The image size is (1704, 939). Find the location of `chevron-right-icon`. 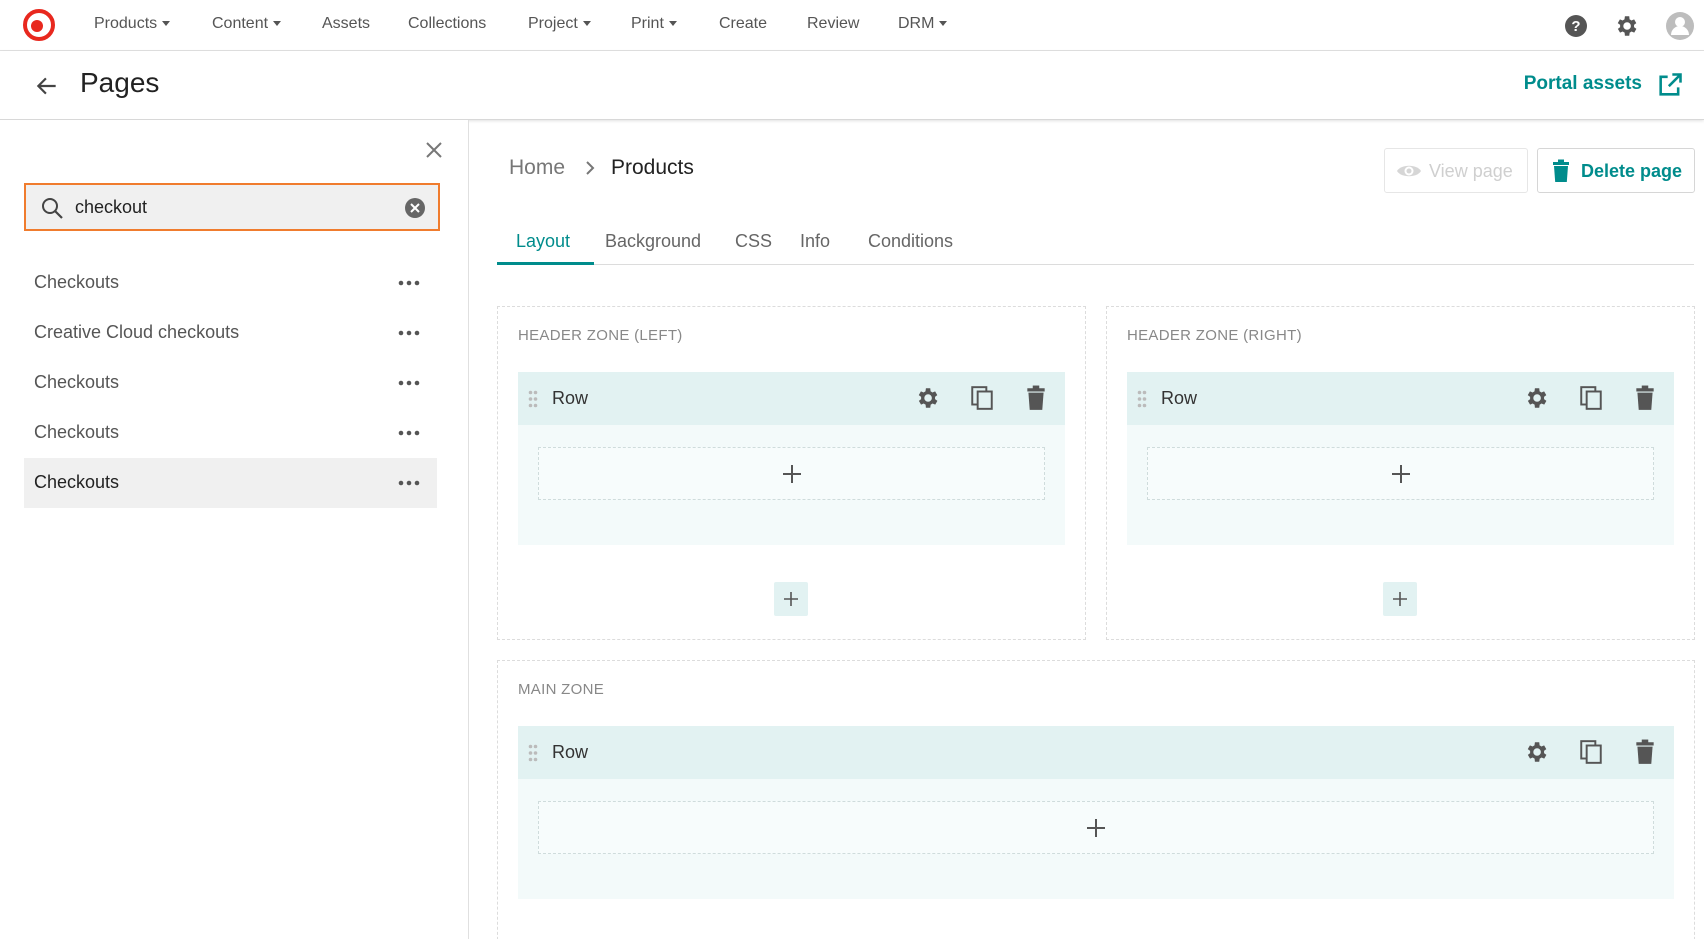

chevron-right-icon is located at coordinates (590, 168).